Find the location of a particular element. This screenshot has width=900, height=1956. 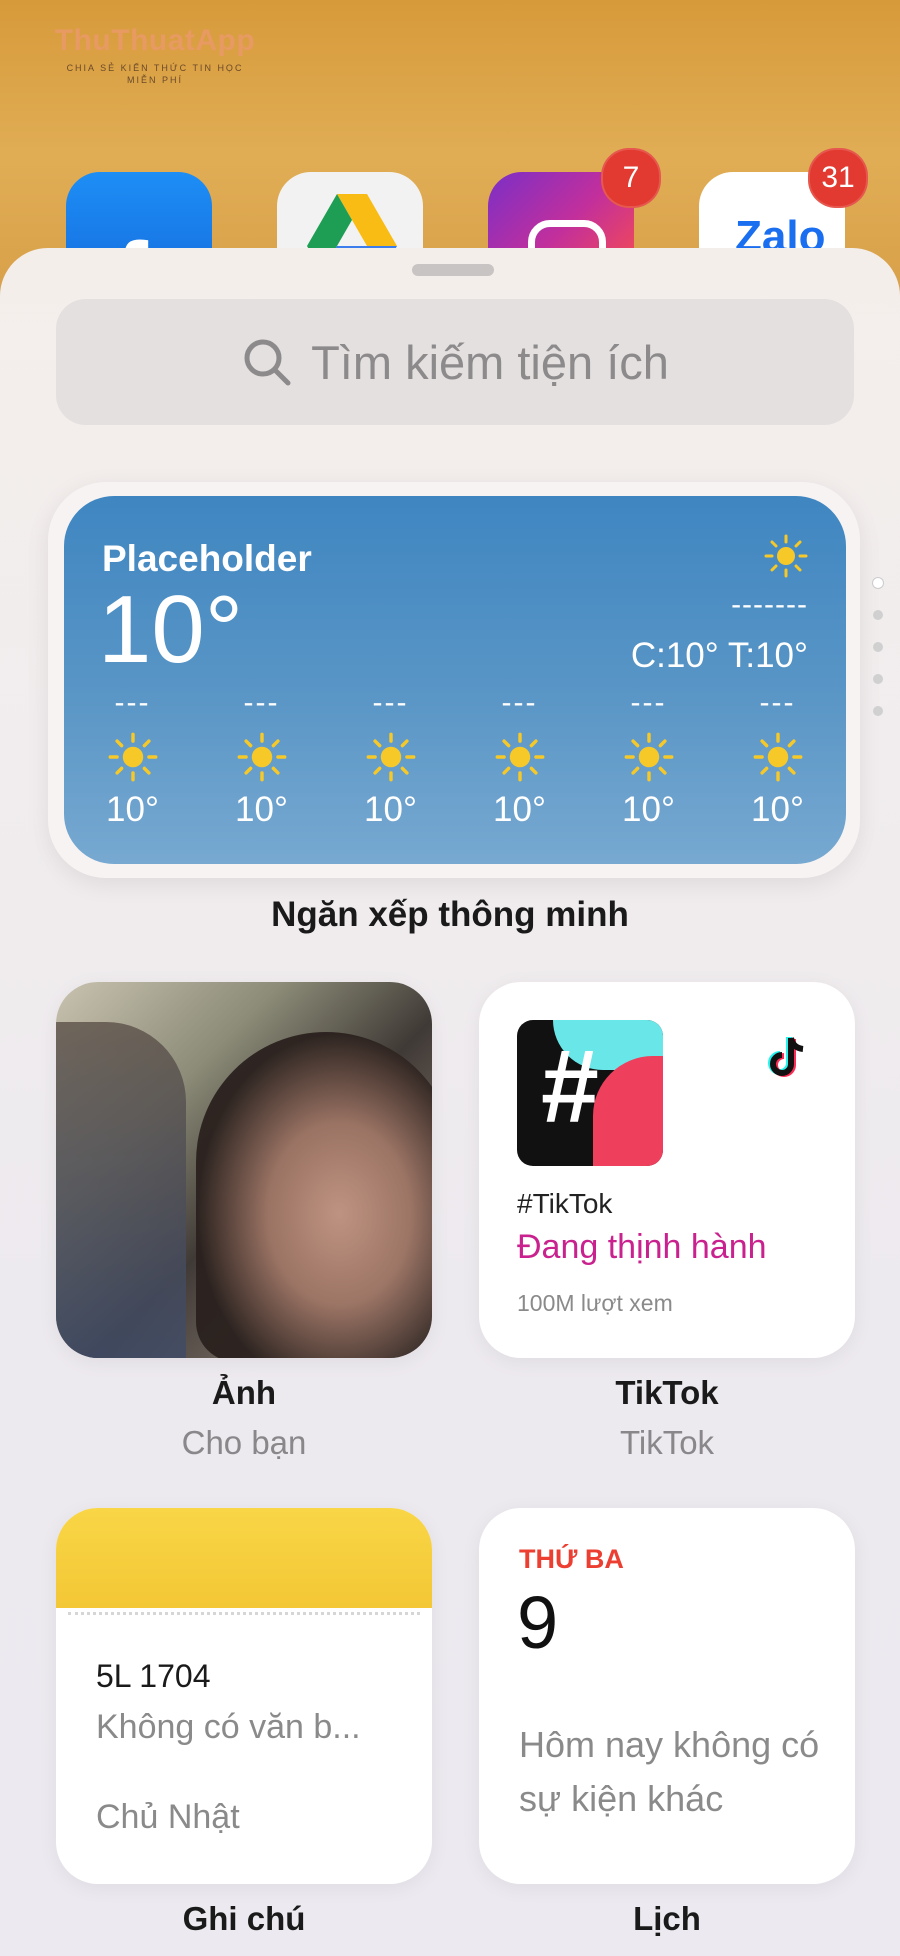

weather-current-temp: 10° is located at coordinates (171, 629).